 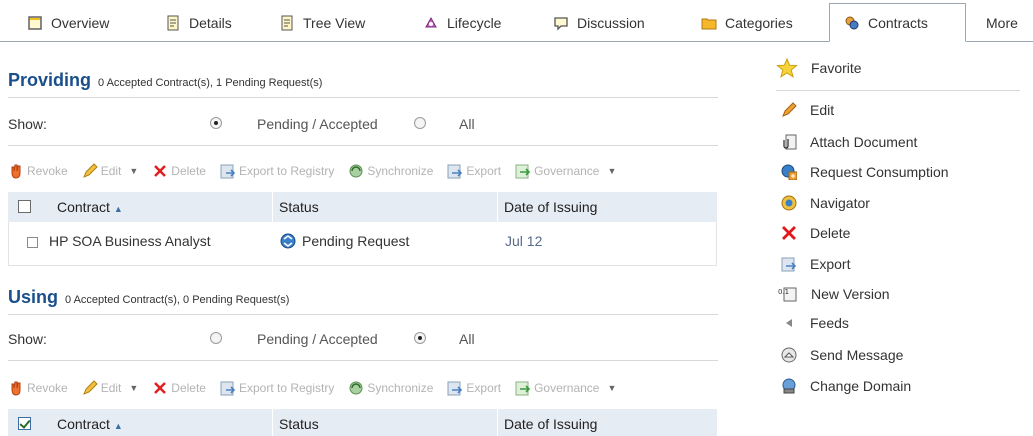 What do you see at coordinates (834, 294) in the screenshot?
I see `action-new-version: 0.1 New Version` at bounding box center [834, 294].